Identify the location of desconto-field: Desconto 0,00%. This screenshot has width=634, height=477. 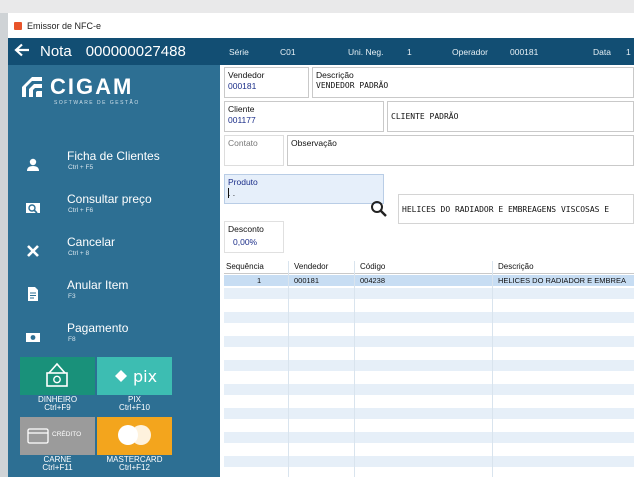
(254, 237).